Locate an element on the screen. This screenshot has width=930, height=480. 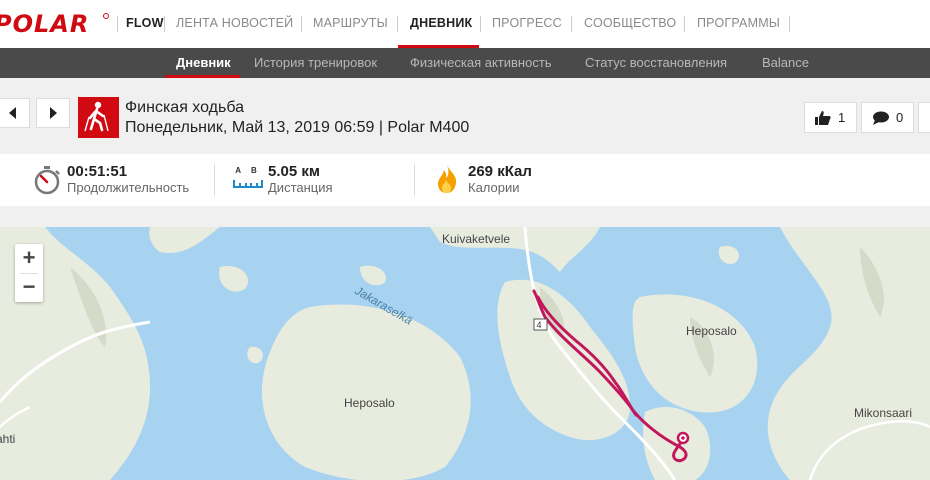
thumbs-up-icon is located at coordinates (823, 117).